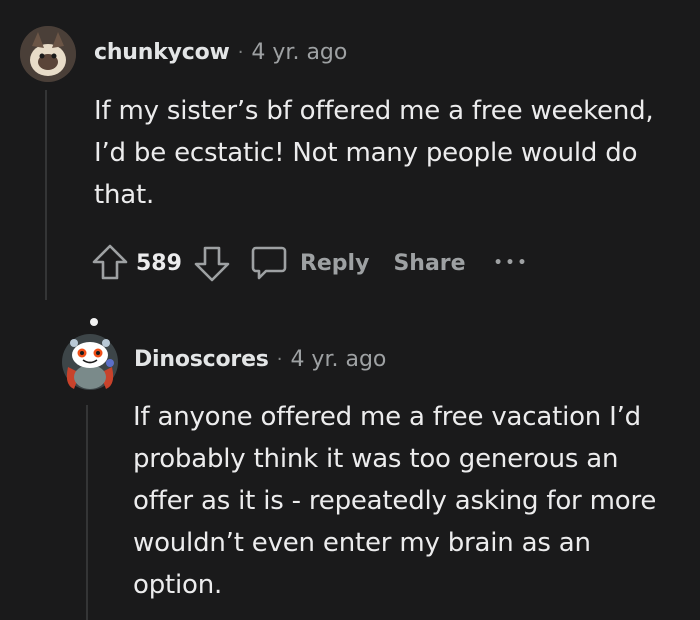 This screenshot has width=700, height=620. I want to click on share-label: Share, so click(429, 263).